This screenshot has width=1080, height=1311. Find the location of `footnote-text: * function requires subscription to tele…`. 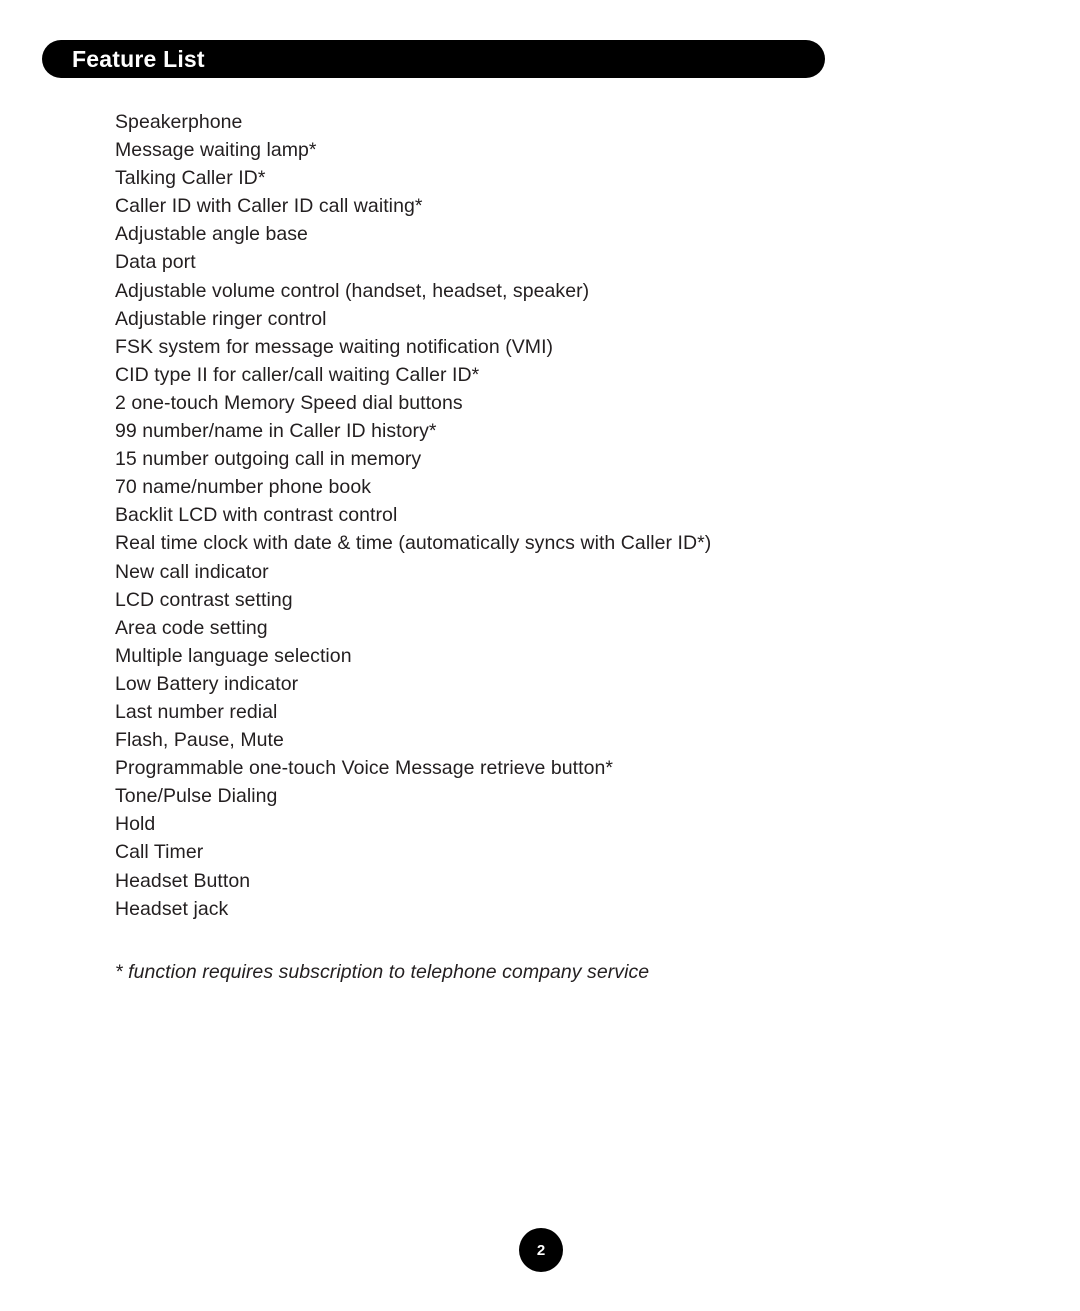

footnote-text: * function requires subscription to tele… is located at coordinates (382, 972).